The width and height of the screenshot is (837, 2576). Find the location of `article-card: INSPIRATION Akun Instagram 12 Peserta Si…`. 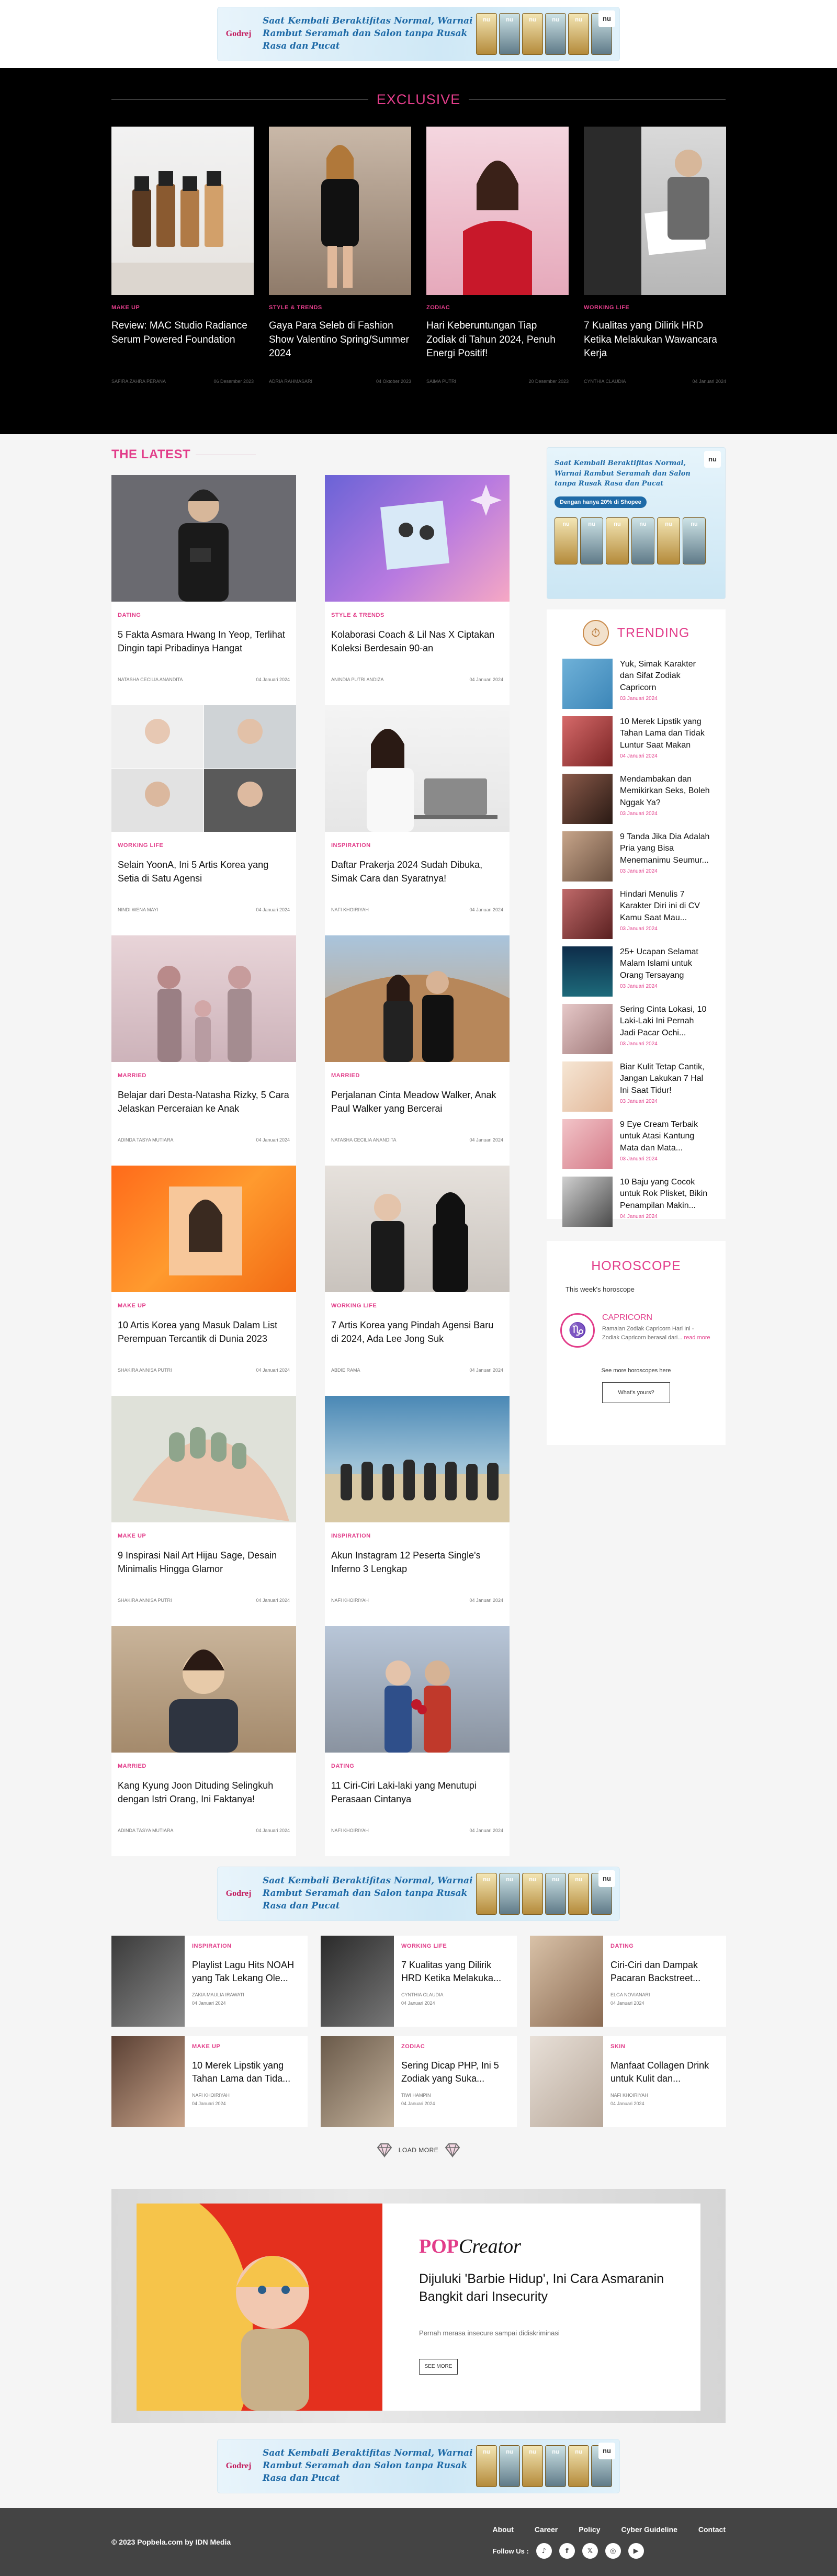

article-card: INSPIRATION Akun Instagram 12 Peserta Si… is located at coordinates (417, 1511).